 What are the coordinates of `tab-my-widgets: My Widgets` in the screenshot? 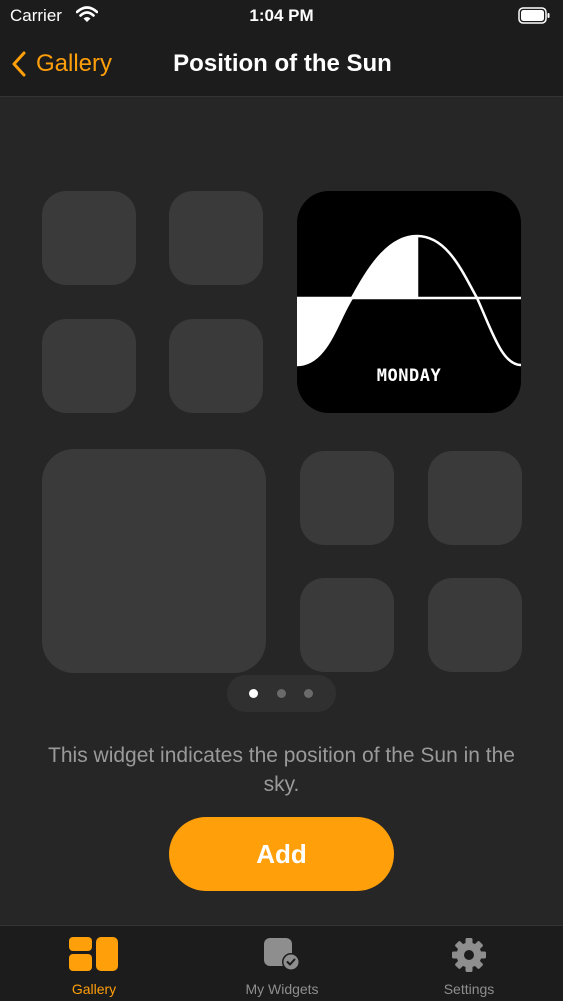 It's located at (282, 963).